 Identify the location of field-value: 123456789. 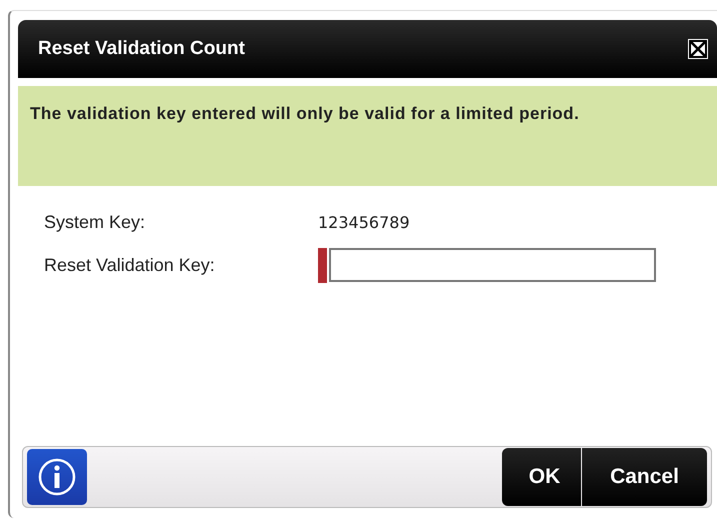
(364, 222).